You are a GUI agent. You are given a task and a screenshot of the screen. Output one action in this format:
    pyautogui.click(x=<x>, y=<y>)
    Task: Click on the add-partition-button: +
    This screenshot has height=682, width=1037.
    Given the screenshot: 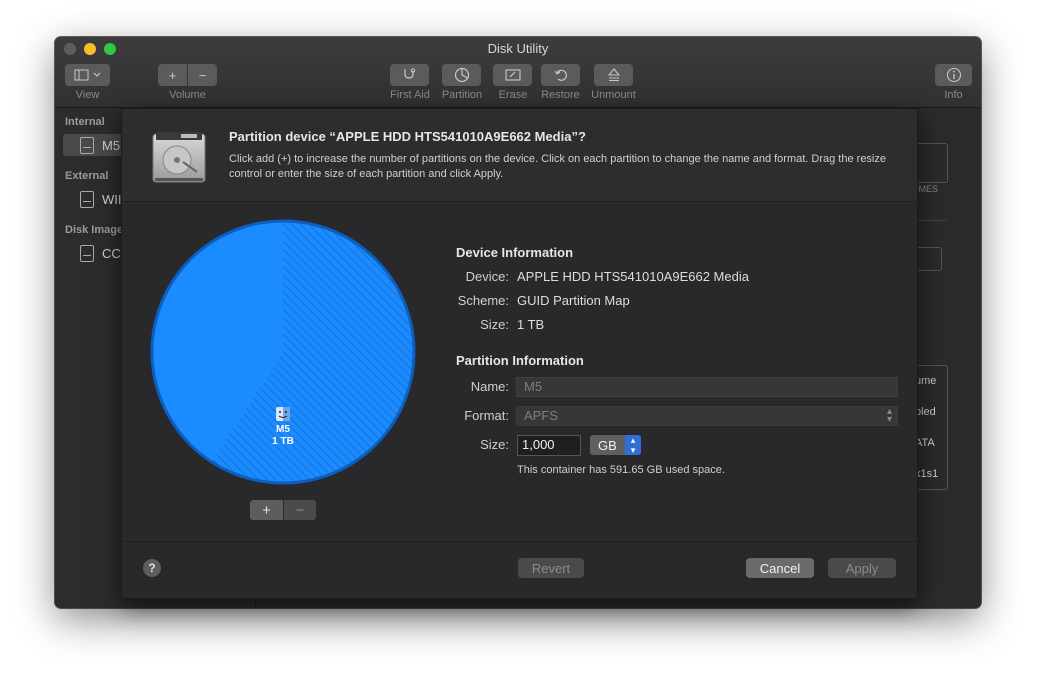 What is the action you would take?
    pyautogui.click(x=266, y=510)
    